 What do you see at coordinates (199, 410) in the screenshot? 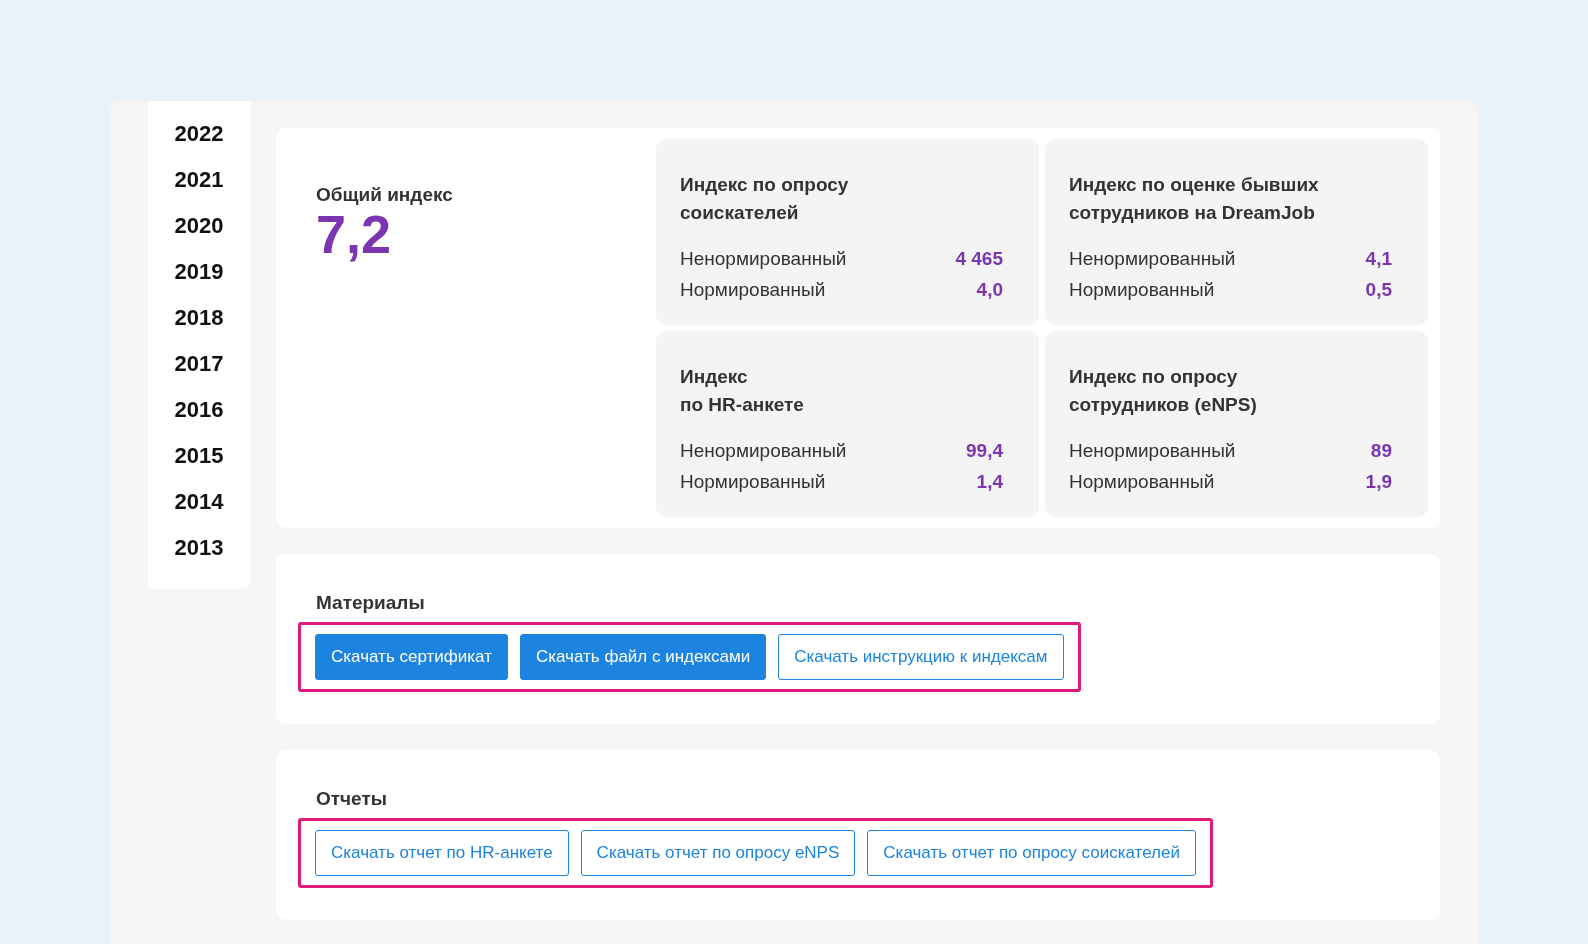
I see `year-link: 2016` at bounding box center [199, 410].